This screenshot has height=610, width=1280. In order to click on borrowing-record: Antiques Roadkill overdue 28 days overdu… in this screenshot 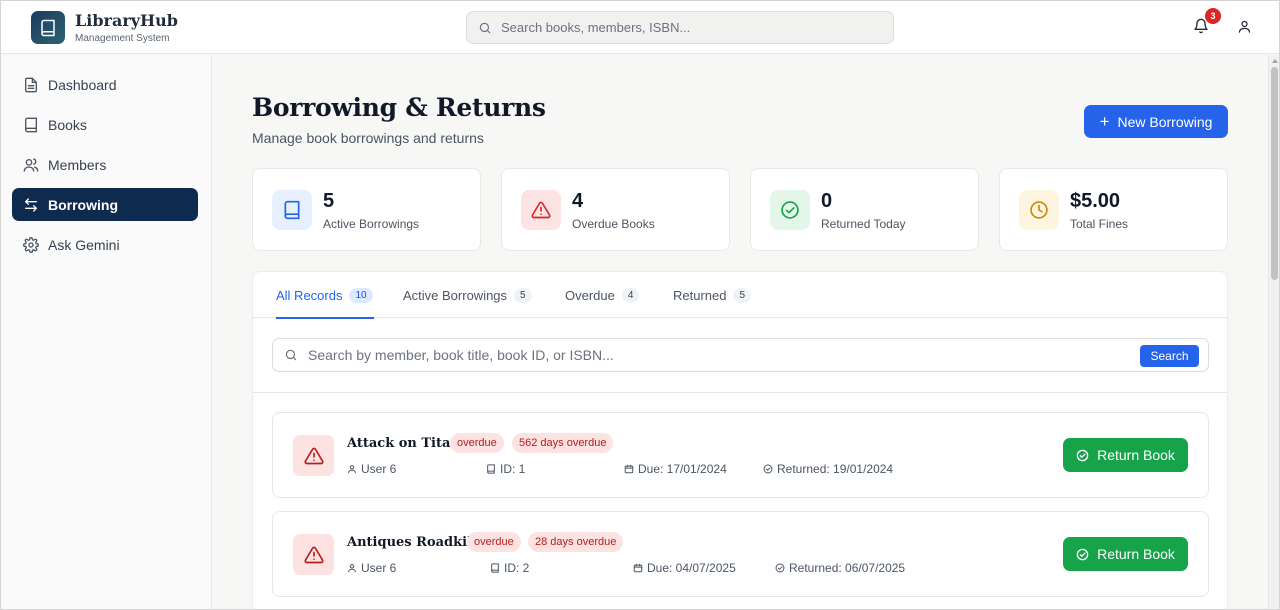, I will do `click(740, 554)`.